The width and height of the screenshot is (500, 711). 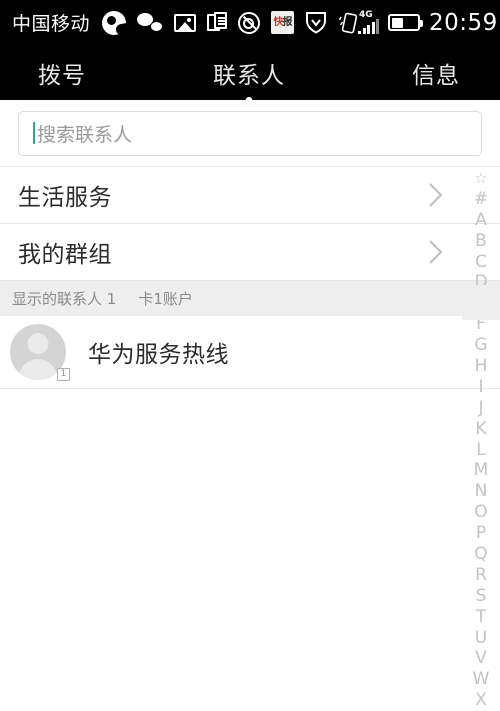 What do you see at coordinates (65, 198) in the screenshot?
I see `list-item-label: 生活服务` at bounding box center [65, 198].